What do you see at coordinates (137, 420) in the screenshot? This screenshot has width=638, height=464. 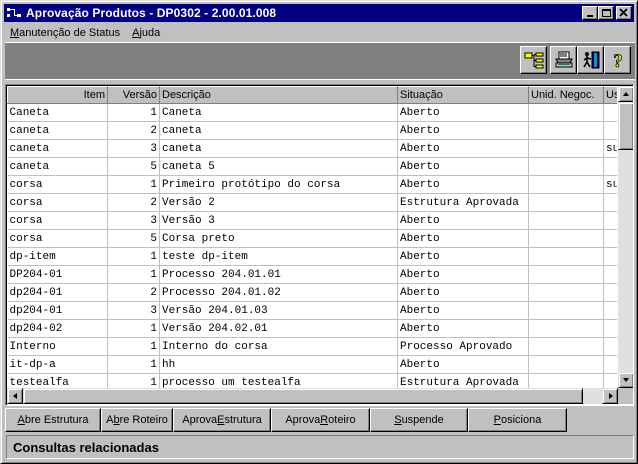 I see `abre-roteiro-button: Ab re Roteiro` at bounding box center [137, 420].